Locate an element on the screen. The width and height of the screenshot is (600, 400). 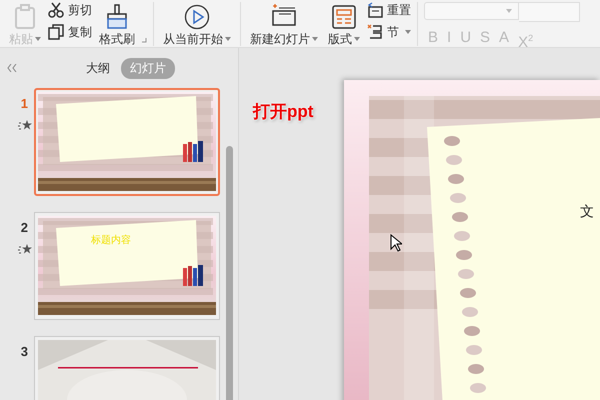
layout-button: 版式 is located at coordinates (344, 22).